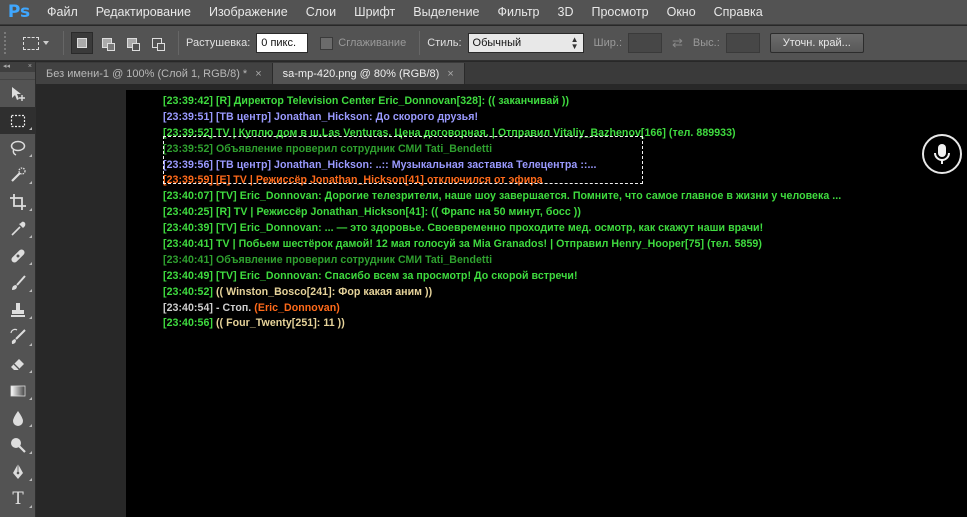  I want to click on intersect-selection-button, so click(157, 43).